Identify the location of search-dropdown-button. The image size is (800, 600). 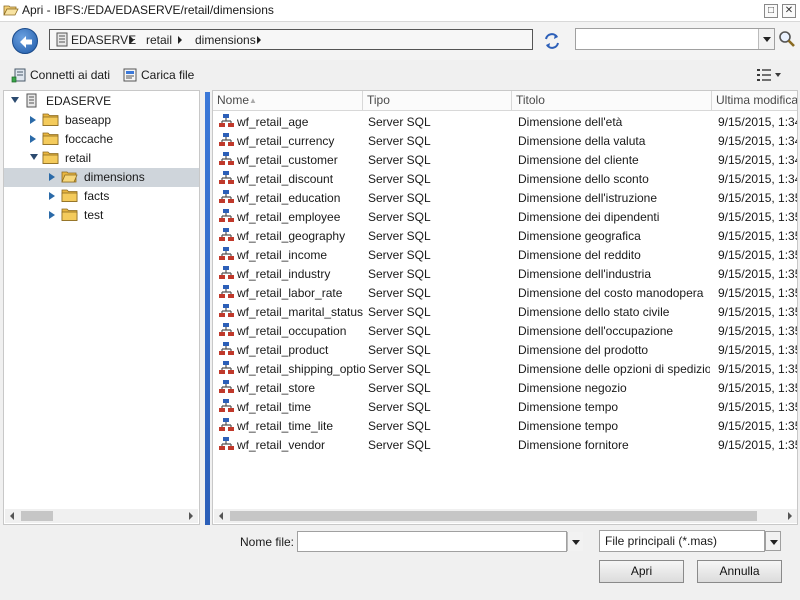
(766, 39).